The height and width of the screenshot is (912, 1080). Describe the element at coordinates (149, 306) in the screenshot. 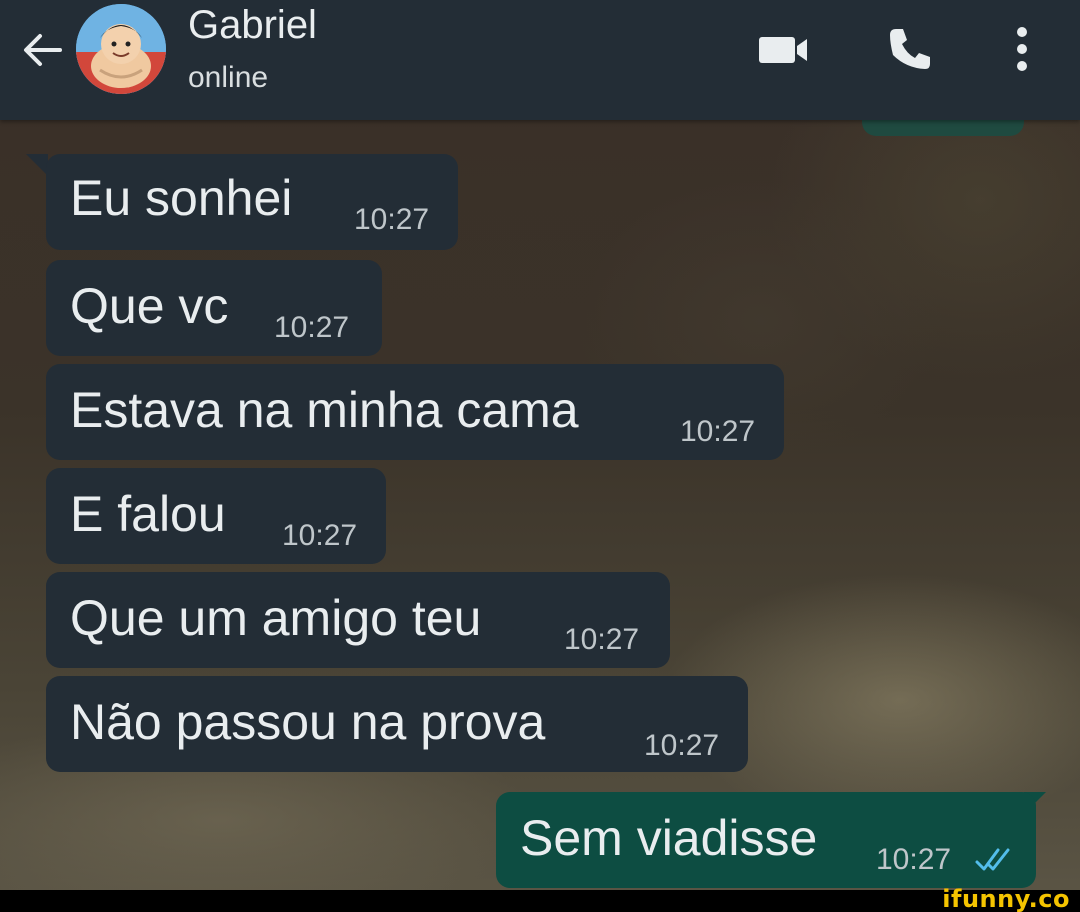

I see `message-text: Que vc` at that location.